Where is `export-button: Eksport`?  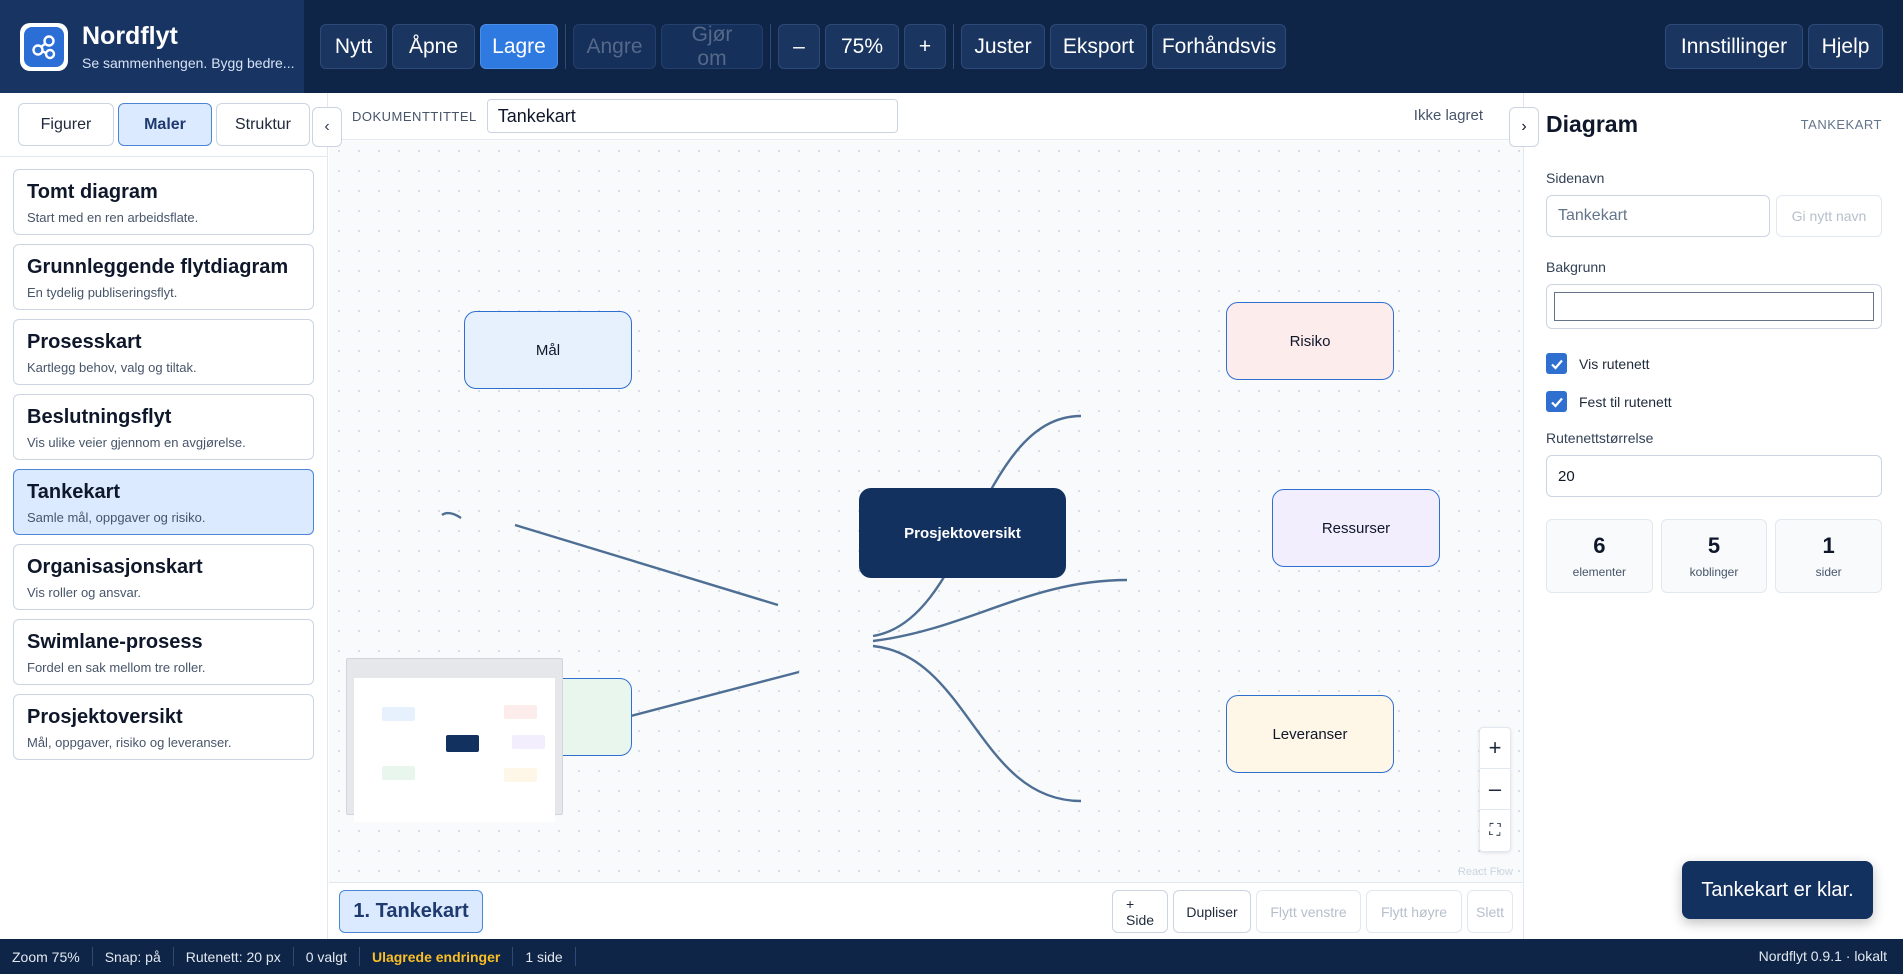 export-button: Eksport is located at coordinates (1098, 46).